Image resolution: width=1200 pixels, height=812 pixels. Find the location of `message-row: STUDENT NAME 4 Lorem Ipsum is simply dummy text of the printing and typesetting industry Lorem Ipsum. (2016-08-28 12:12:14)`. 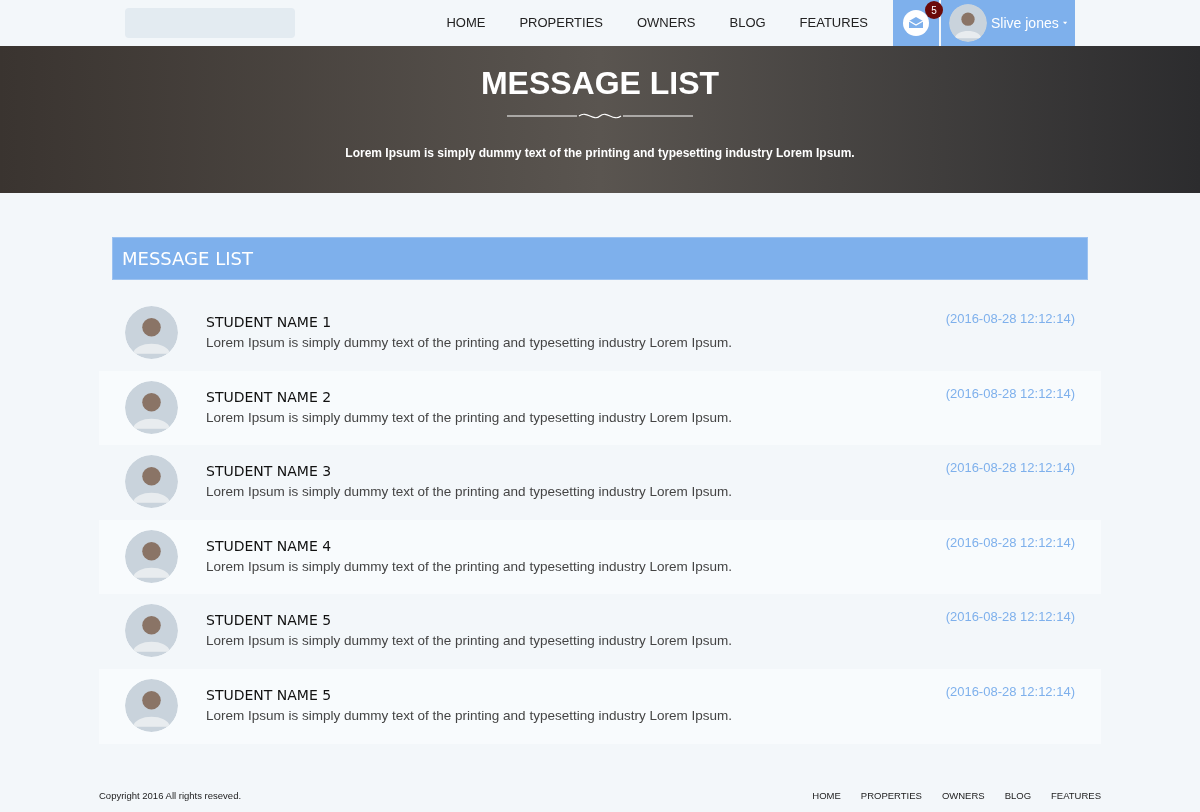

message-row: STUDENT NAME 4 Lorem Ipsum is simply dummy text of the printing and typesetting industry Lorem Ipsum. (2016-08-28 12:12:14) is located at coordinates (600, 557).